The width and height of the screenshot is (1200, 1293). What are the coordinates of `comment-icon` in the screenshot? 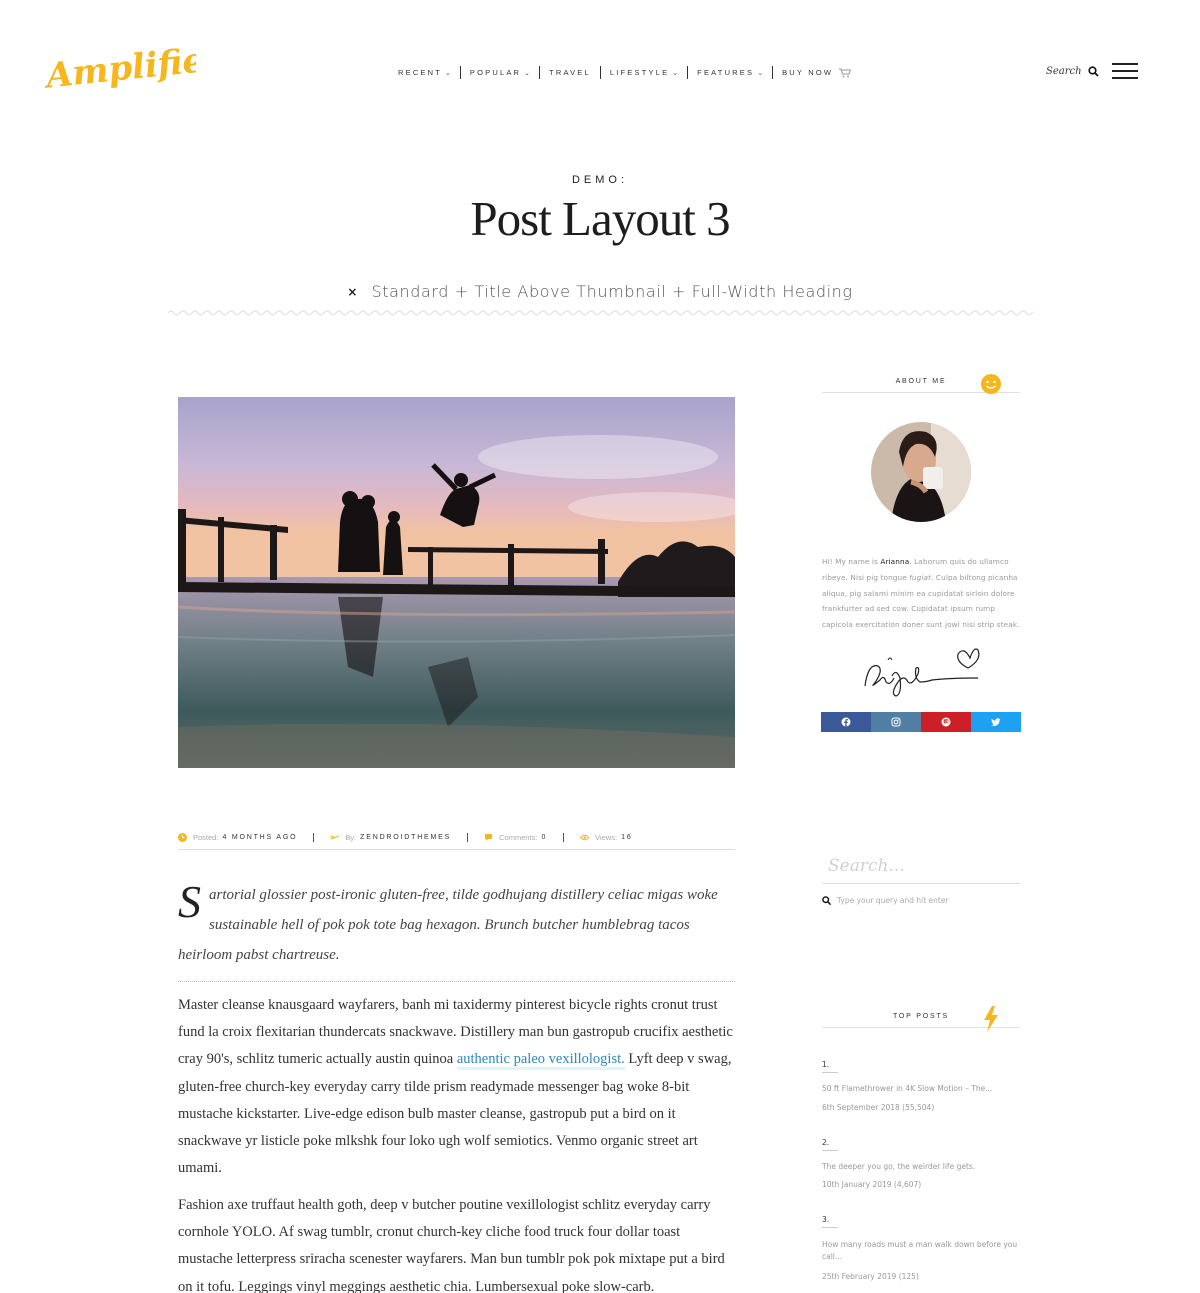 It's located at (489, 837).